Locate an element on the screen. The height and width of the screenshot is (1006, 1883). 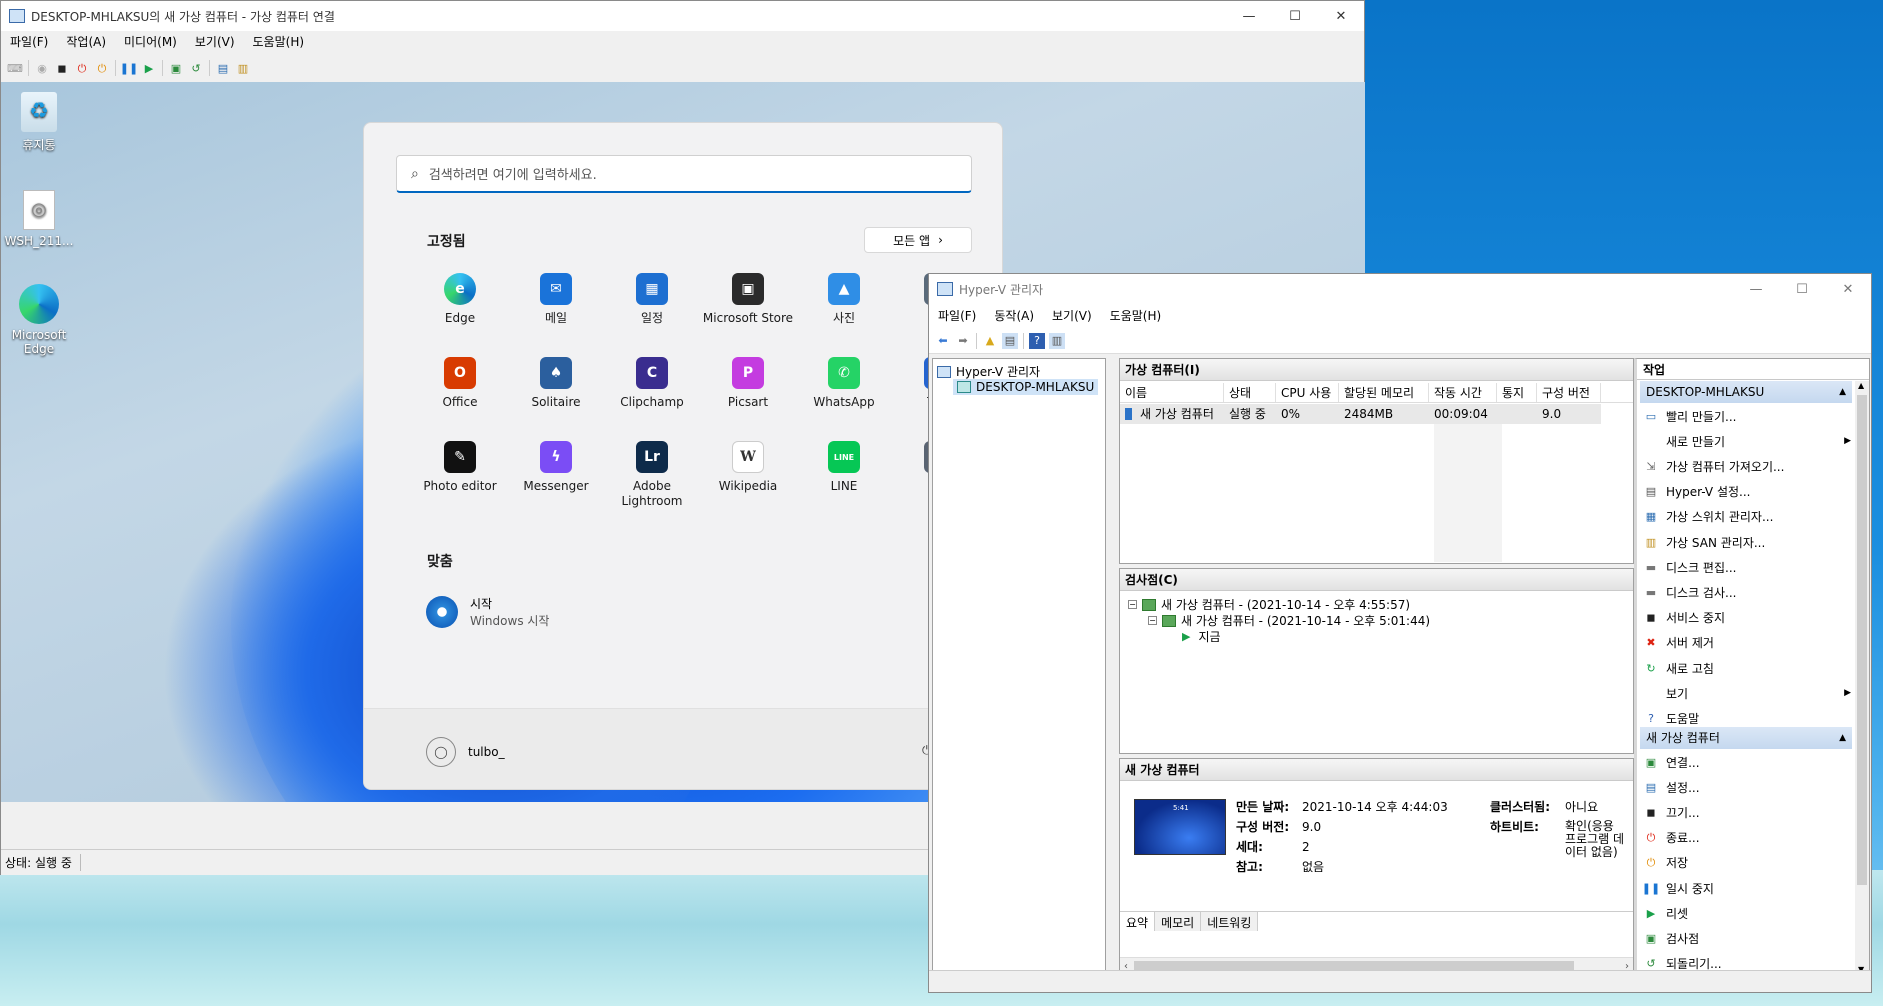
action-item: 보기 ▶ is located at coordinates (1747, 693).